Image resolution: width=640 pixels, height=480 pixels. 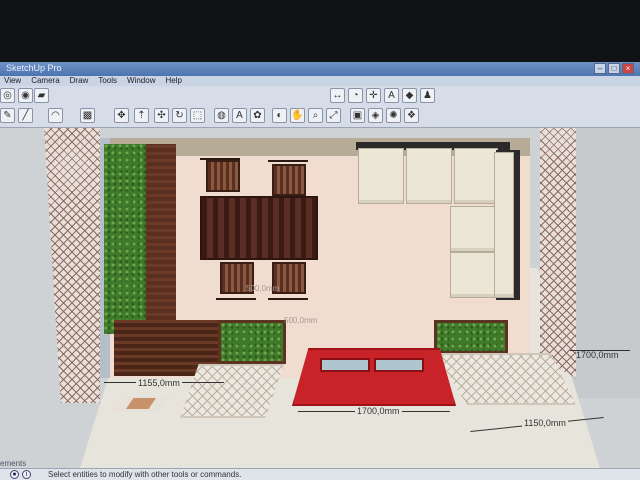 I want to click on left-planter, so click(x=252, y=342).